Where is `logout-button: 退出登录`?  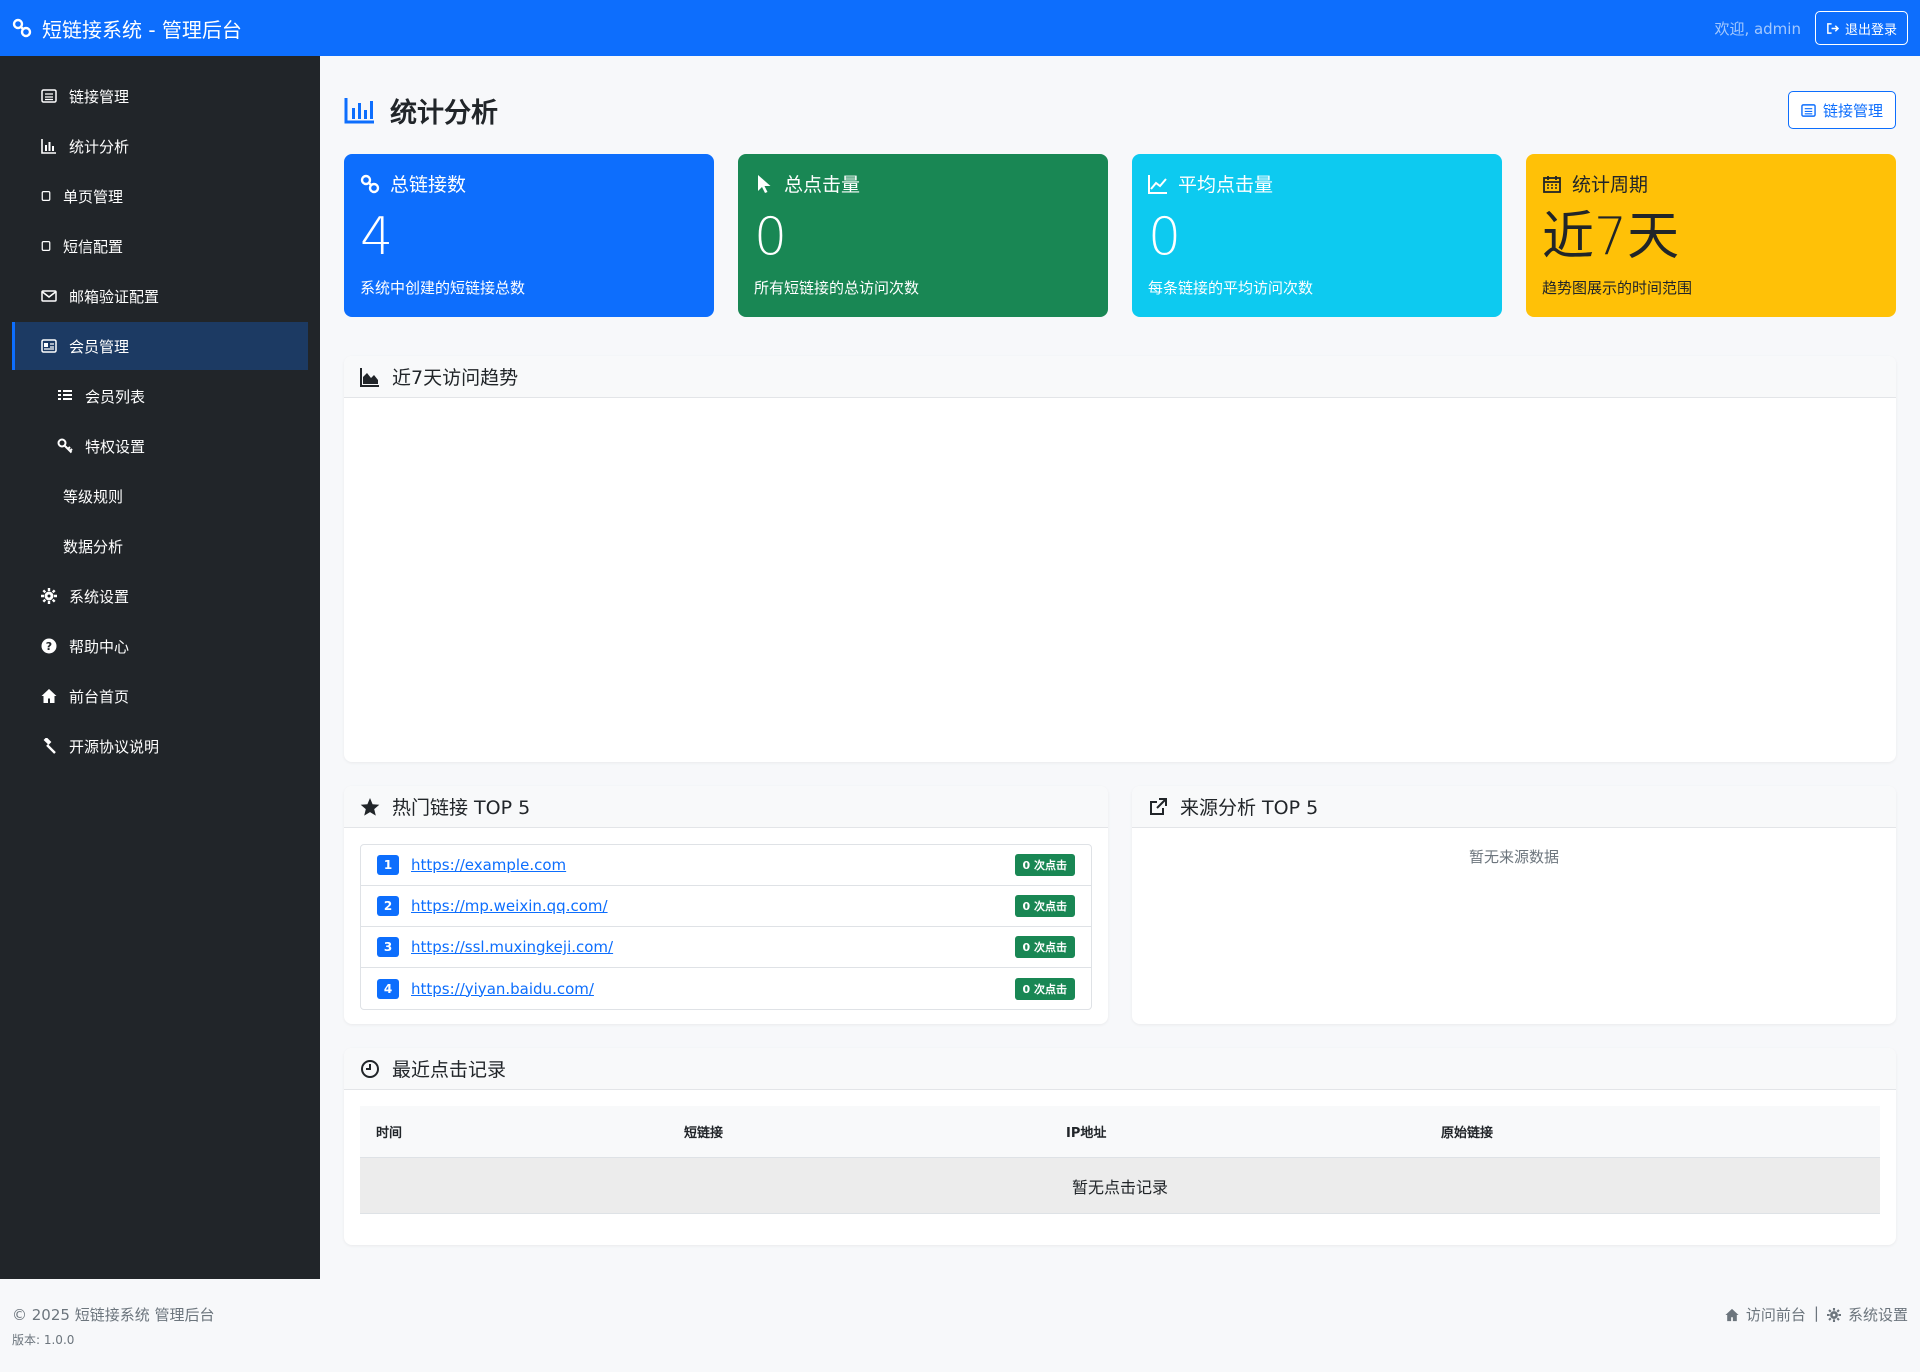 logout-button: 退出登录 is located at coordinates (1861, 28).